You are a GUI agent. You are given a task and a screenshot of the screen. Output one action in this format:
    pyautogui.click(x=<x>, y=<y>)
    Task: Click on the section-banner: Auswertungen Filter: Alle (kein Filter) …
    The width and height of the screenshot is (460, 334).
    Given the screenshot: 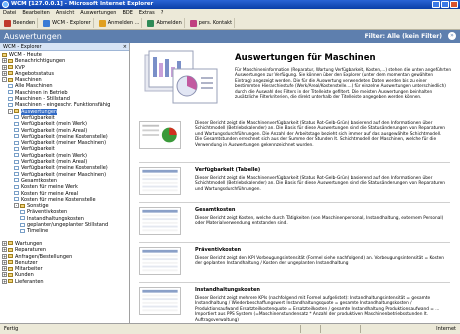 What is the action you would take?
    pyautogui.click(x=230, y=36)
    